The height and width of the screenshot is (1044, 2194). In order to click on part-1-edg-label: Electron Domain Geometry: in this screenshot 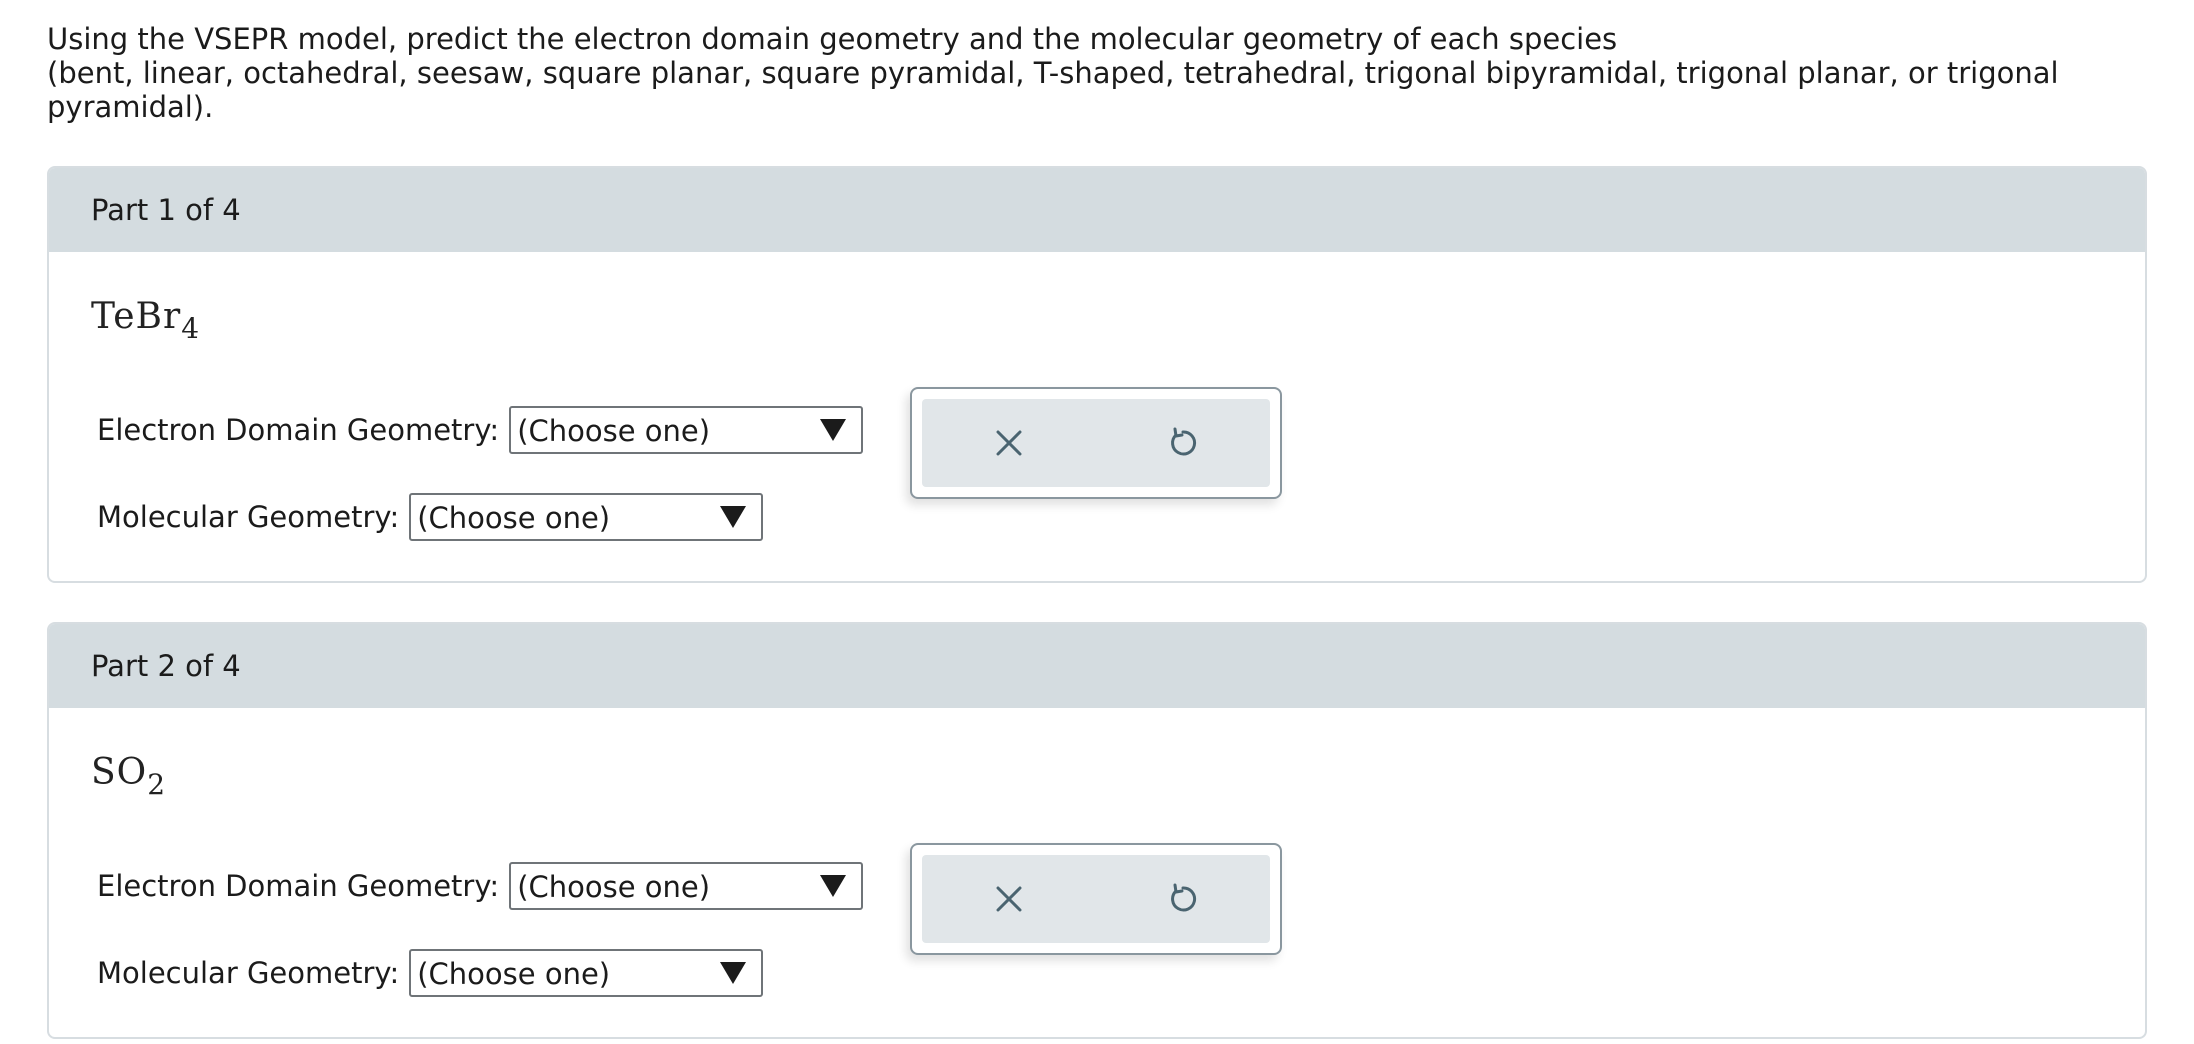, I will do `click(298, 430)`.